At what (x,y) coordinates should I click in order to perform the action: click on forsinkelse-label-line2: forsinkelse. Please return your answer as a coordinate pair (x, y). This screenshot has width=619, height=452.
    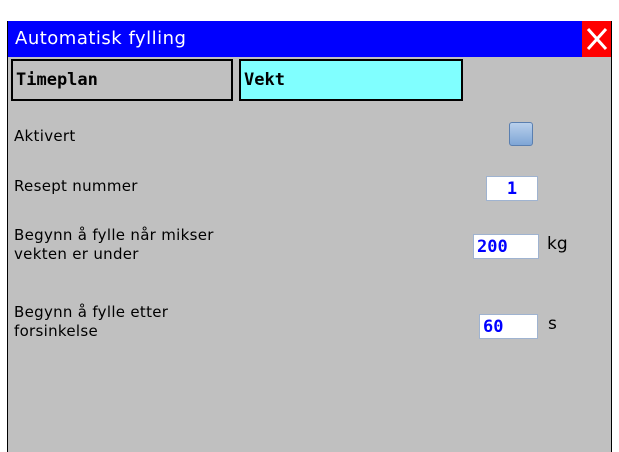
    Looking at the image, I should click on (56, 331).